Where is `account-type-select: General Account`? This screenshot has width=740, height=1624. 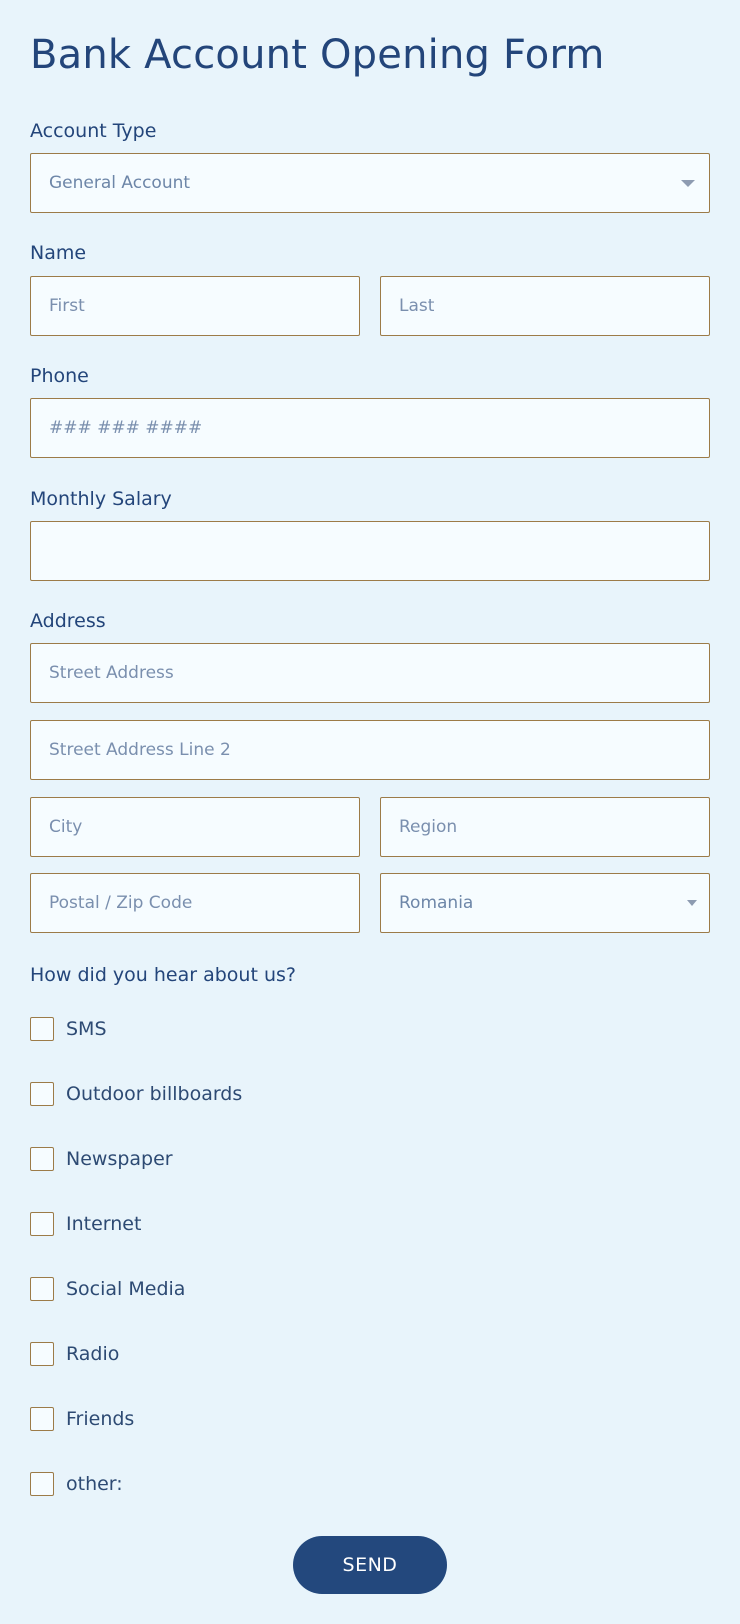
account-type-select: General Account is located at coordinates (370, 183).